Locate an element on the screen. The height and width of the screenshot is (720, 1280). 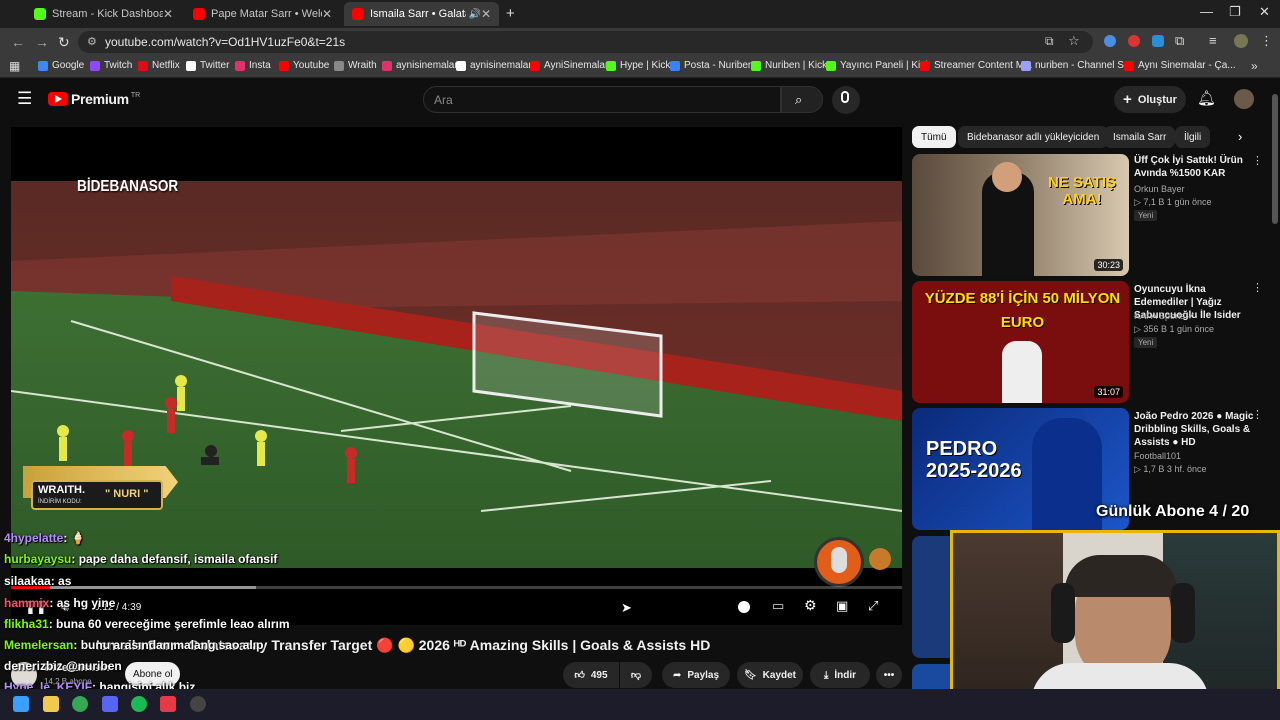
audio-playing-icon: 🔊 is located at coordinates (474, 14).